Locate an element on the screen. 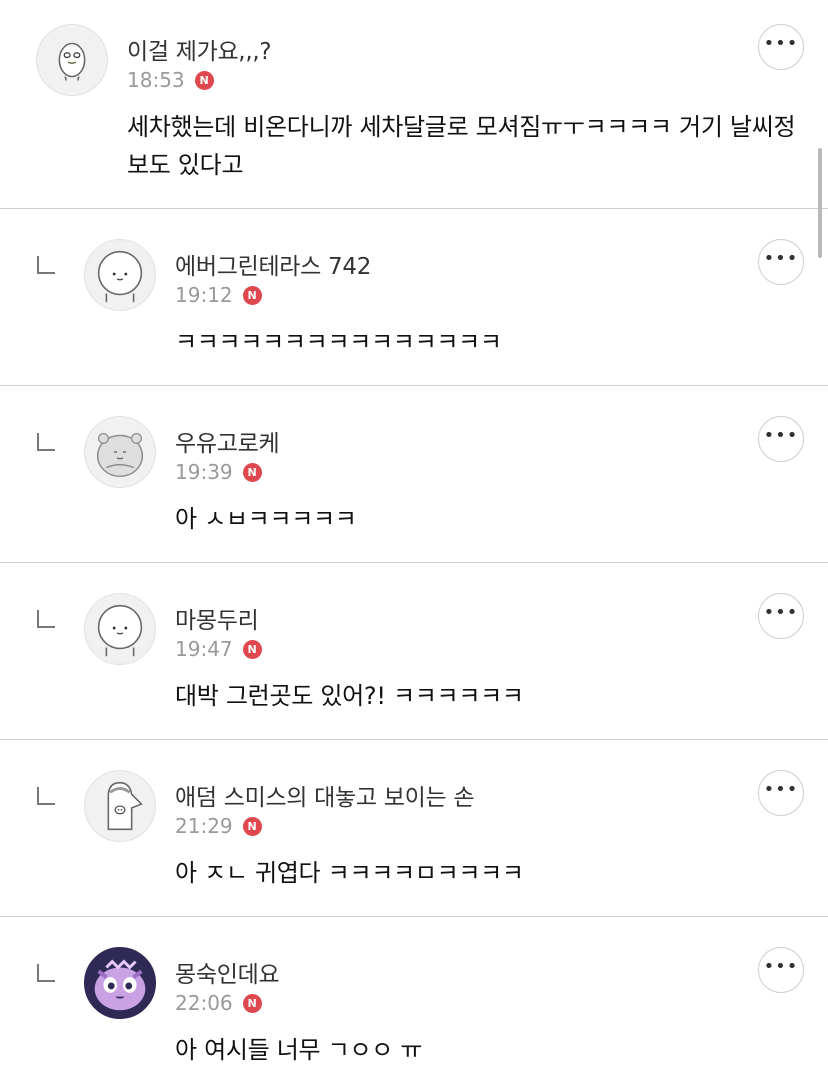 Image resolution: width=828 pixels, height=1077 pixels. comment-meta: 19:12 N is located at coordinates (218, 295).